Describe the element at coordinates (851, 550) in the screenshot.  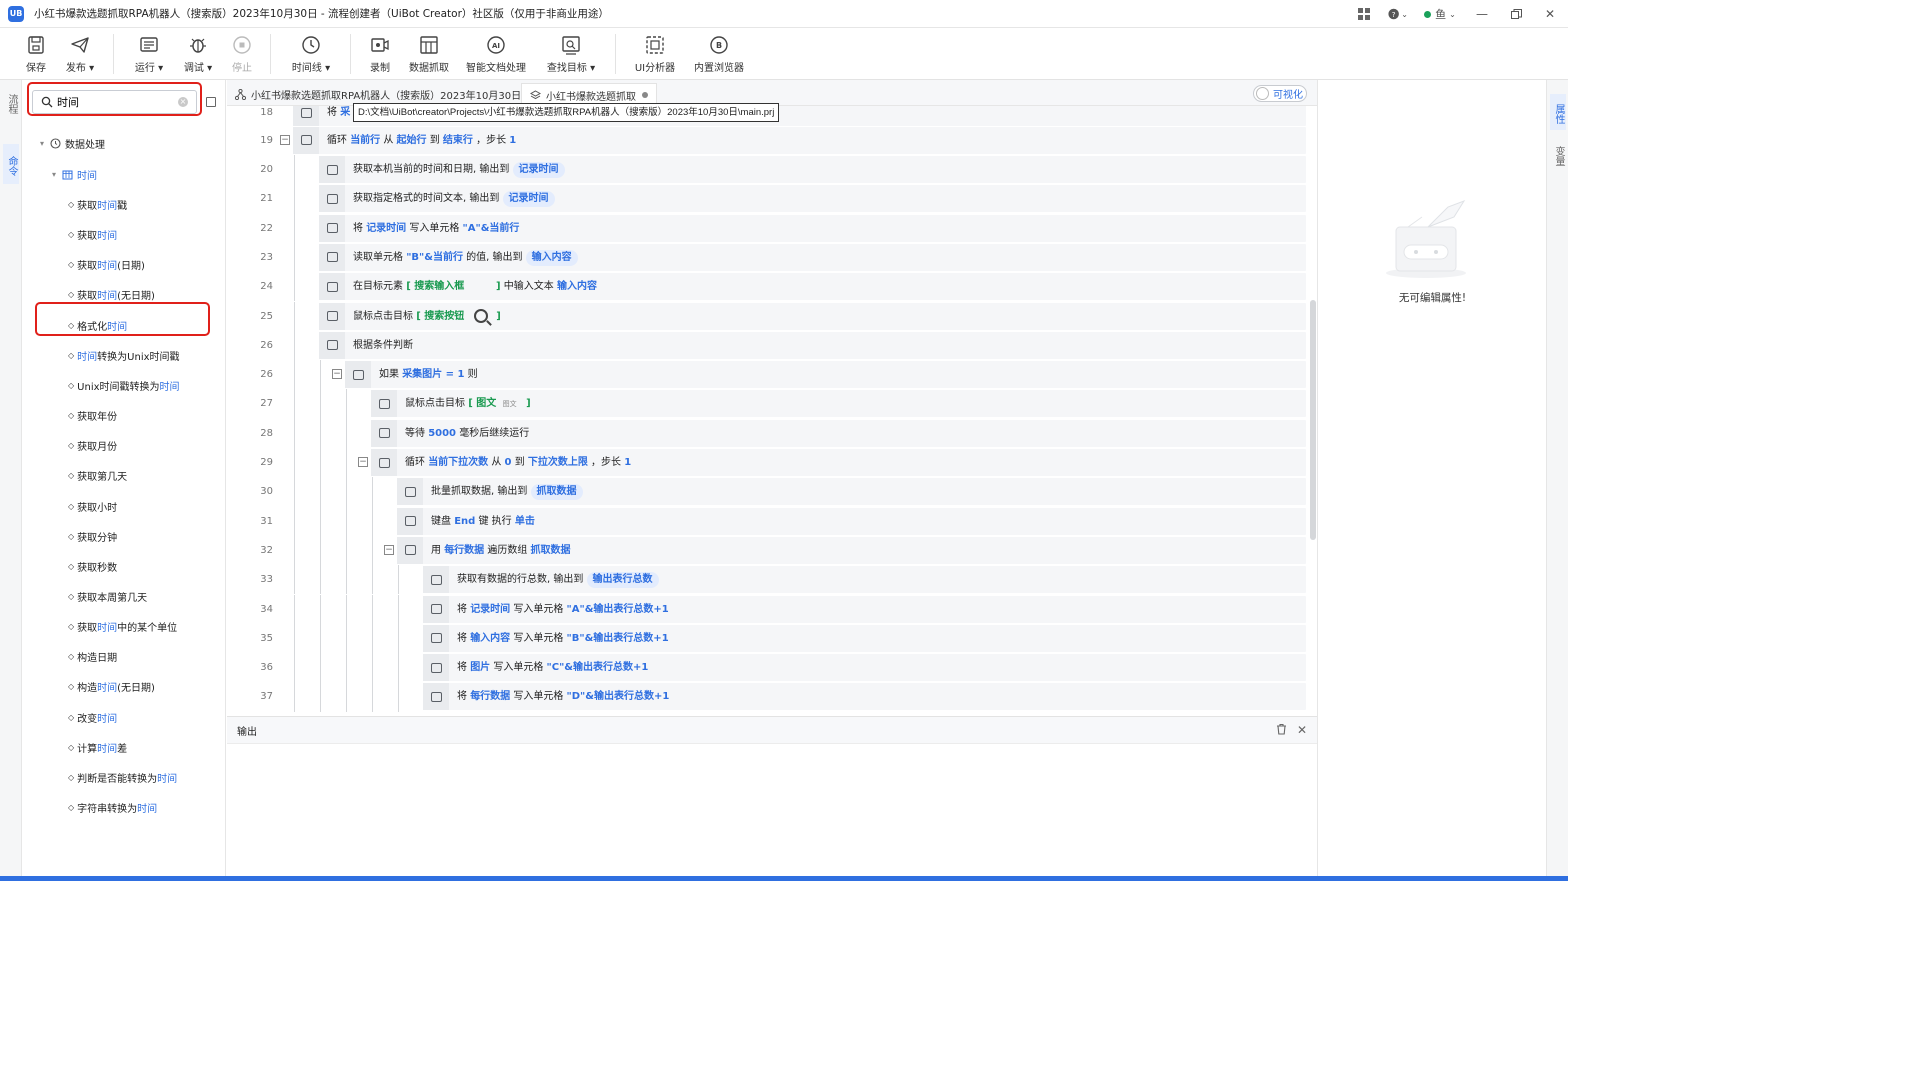
I see `statement-block: 用 每行数据 遍历数组 抓取数据` at that location.